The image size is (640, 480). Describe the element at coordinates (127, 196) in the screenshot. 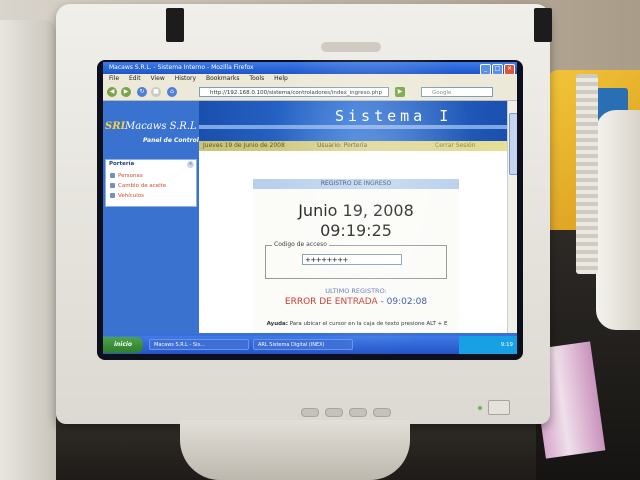

I see `sidebar-item-vehiculos: Vehículos` at that location.